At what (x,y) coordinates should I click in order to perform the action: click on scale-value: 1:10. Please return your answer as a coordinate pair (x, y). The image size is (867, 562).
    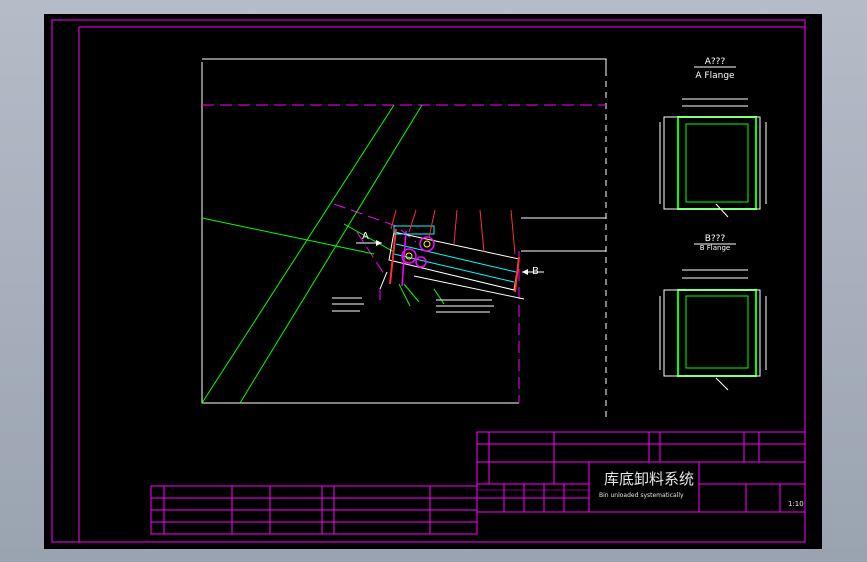
    Looking at the image, I should click on (796, 504).